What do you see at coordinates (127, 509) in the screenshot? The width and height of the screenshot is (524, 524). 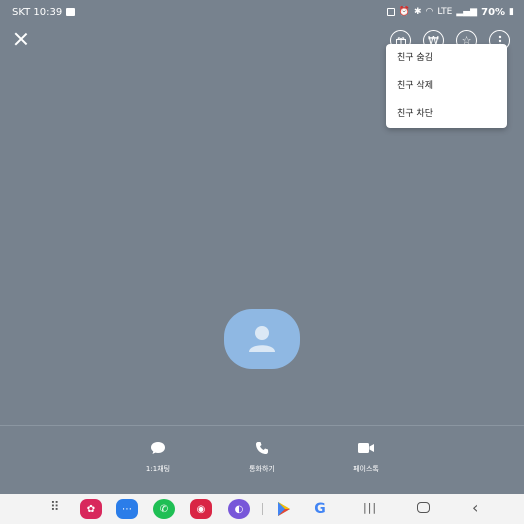 I see `messages-app-icon: ⋯` at bounding box center [127, 509].